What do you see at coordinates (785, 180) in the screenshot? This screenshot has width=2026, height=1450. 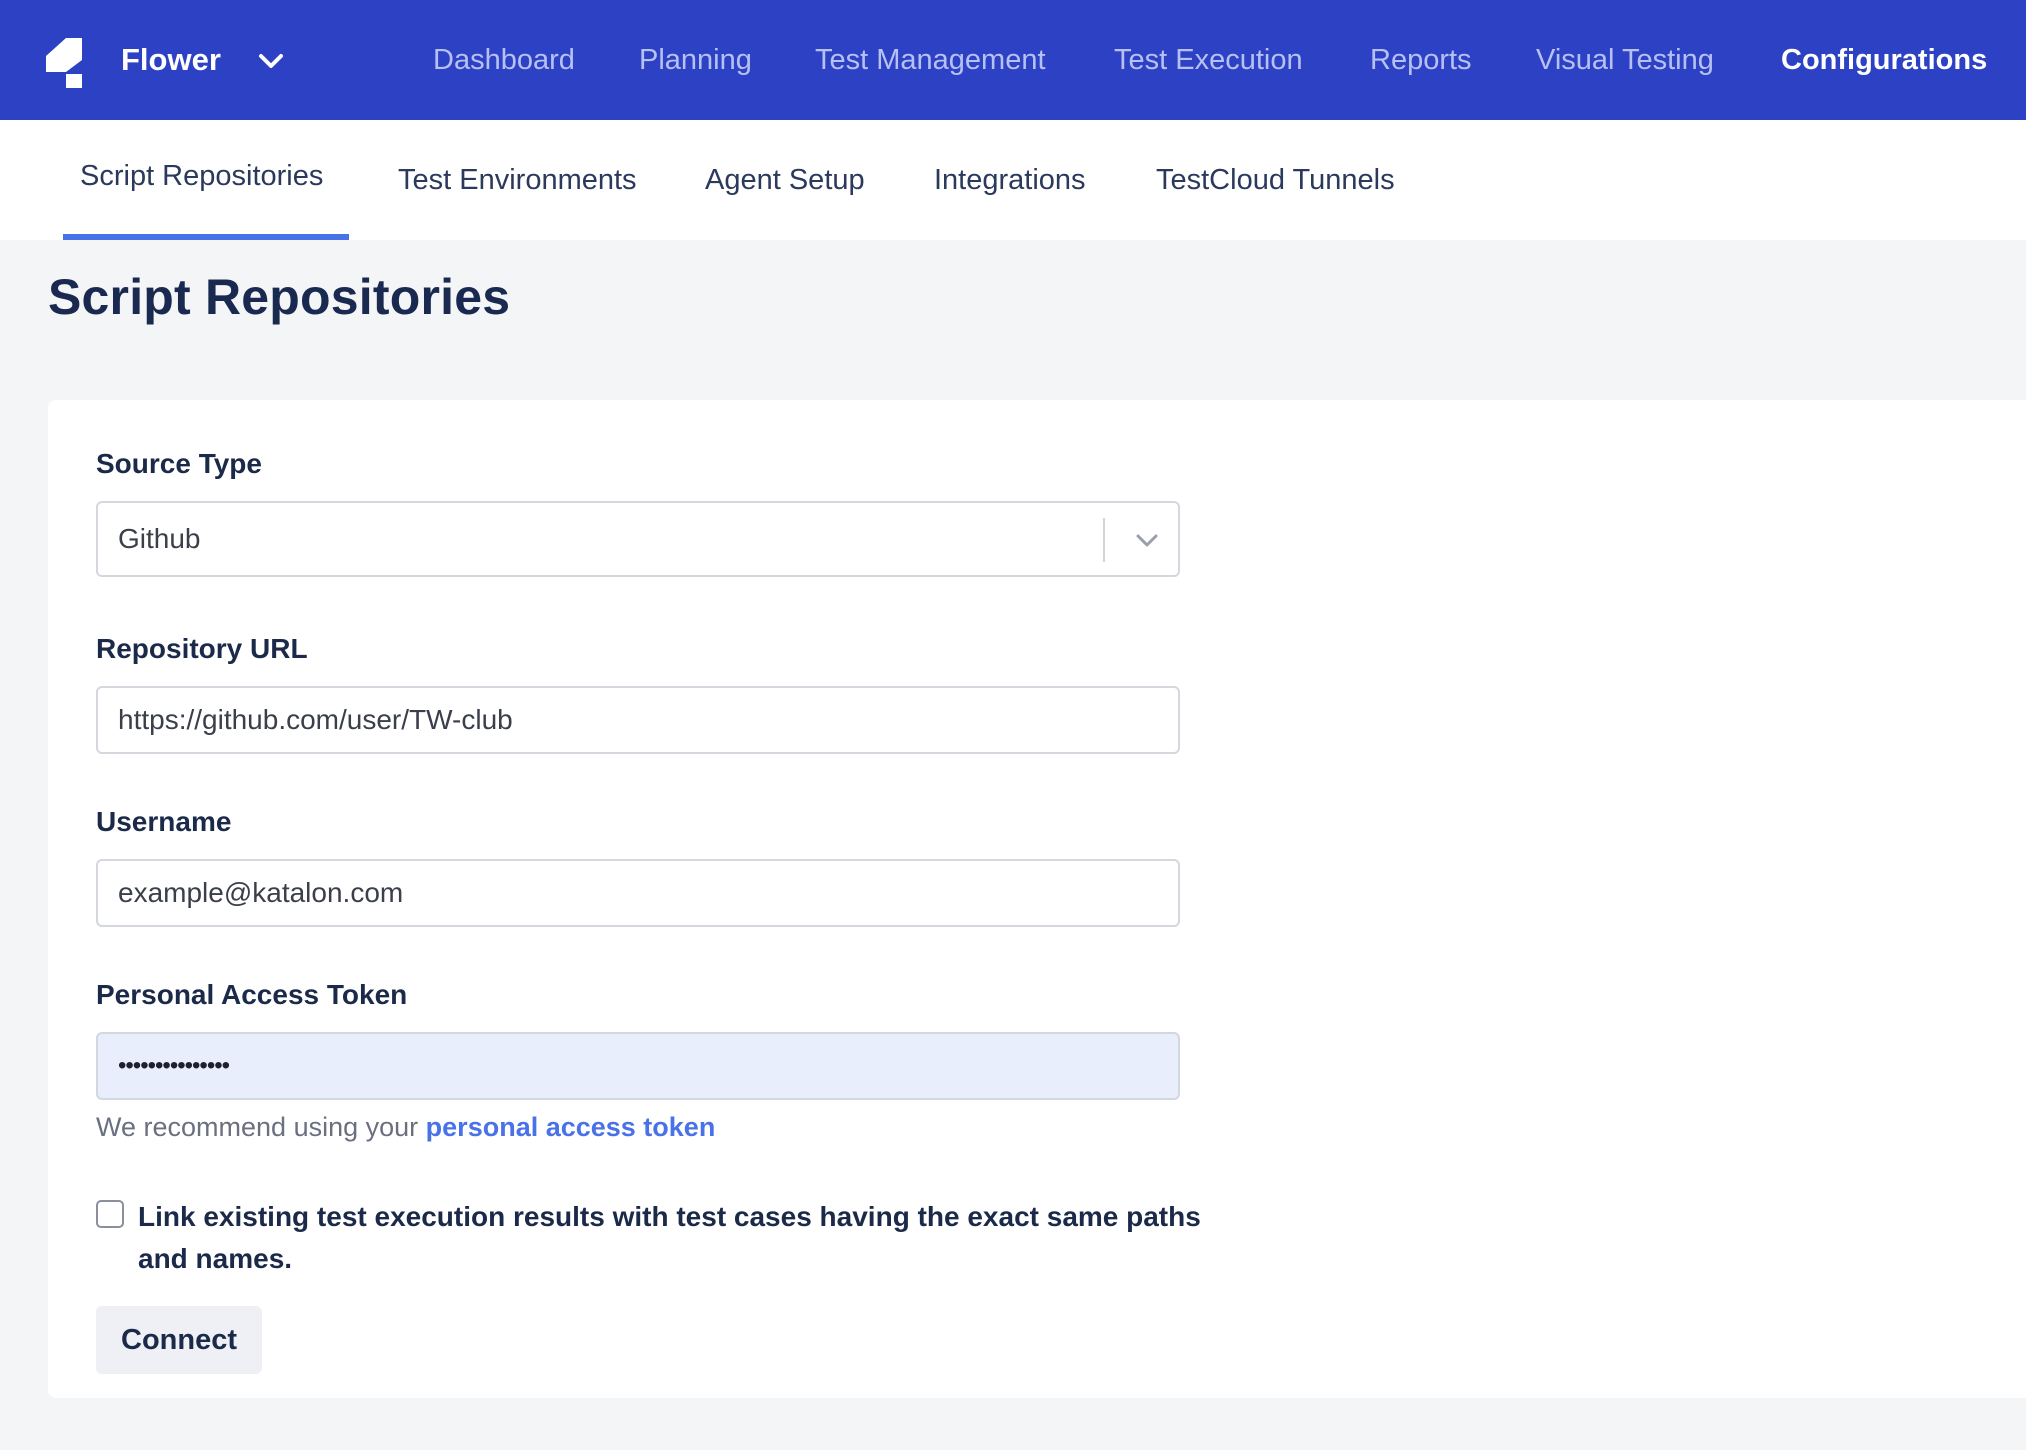 I see `tab-agent-setup: Agent Setup` at bounding box center [785, 180].